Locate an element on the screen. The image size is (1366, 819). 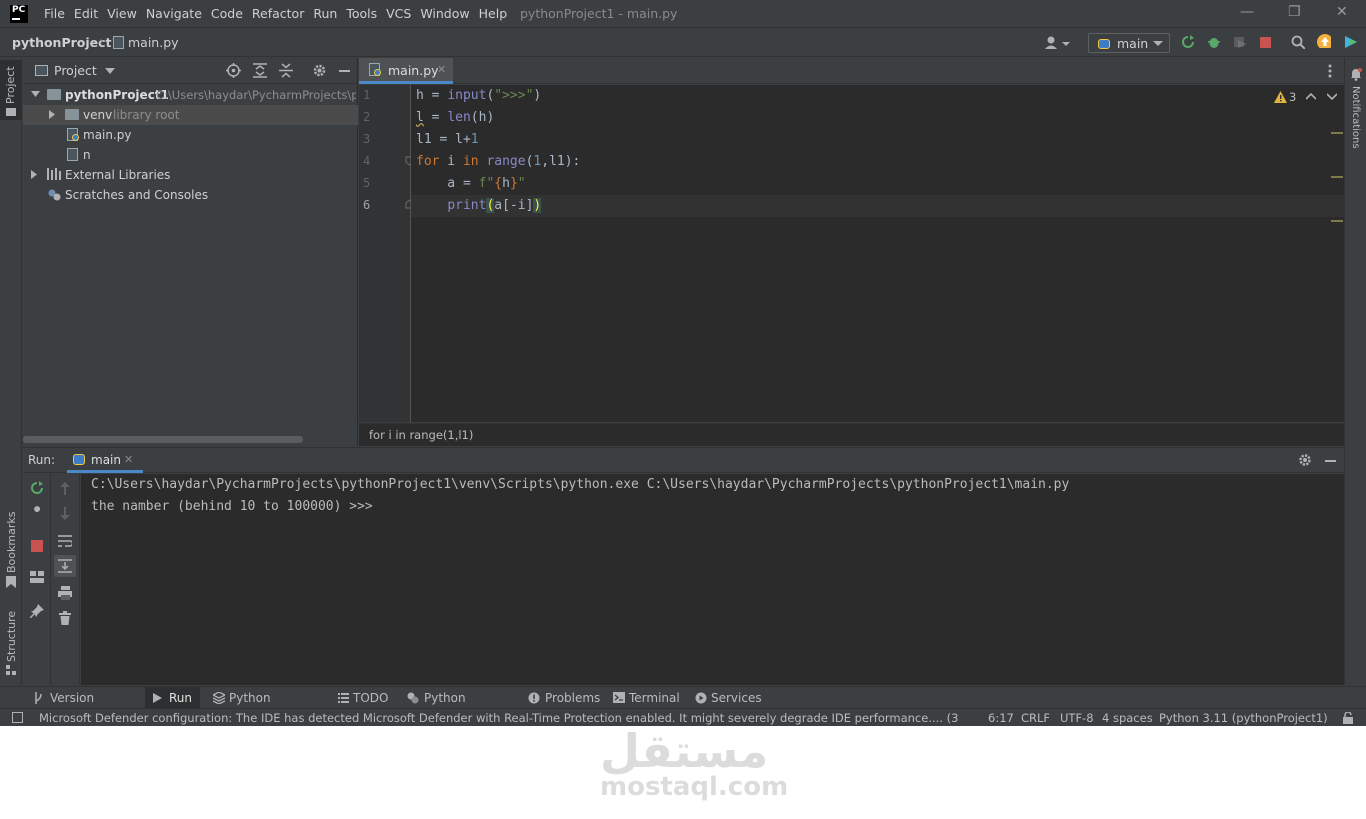
collapse-all-icon is located at coordinates (286, 70).